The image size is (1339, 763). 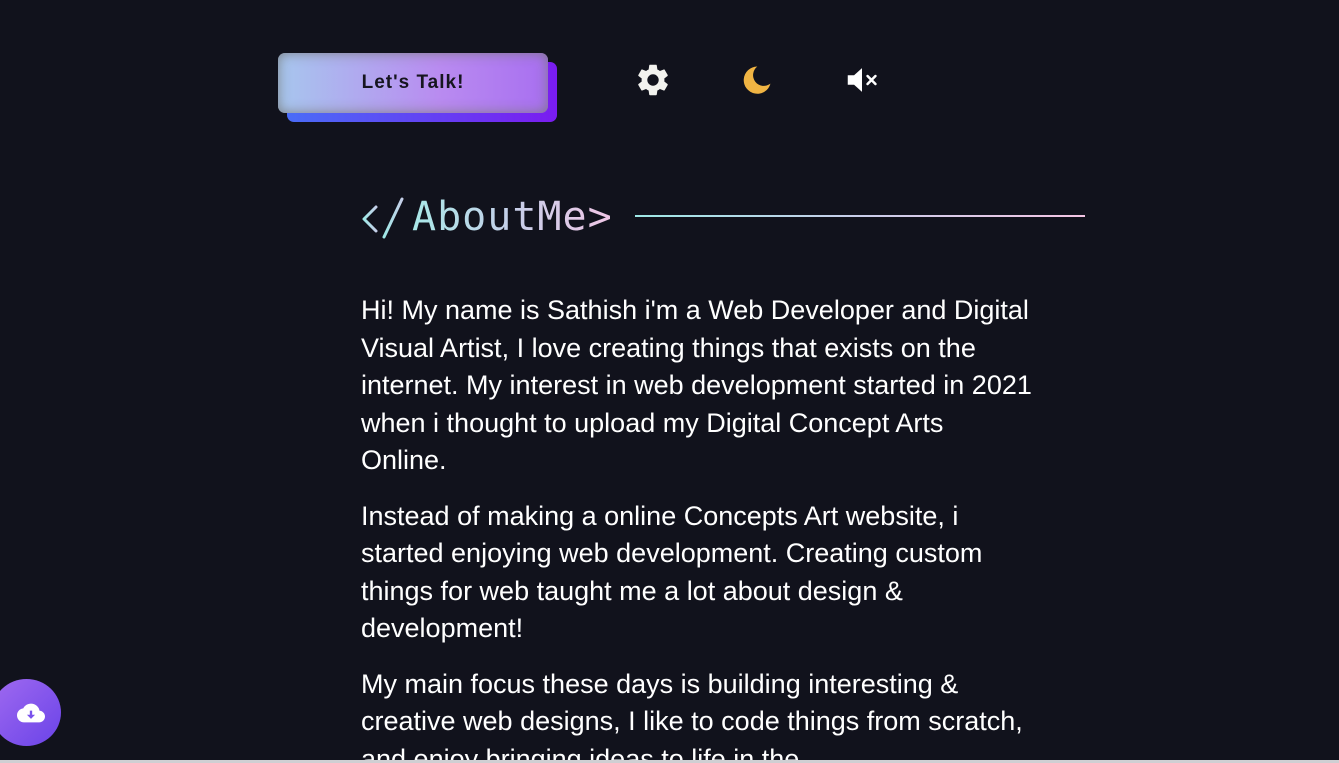 I want to click on about-heading: AboutMe>, so click(x=486, y=217).